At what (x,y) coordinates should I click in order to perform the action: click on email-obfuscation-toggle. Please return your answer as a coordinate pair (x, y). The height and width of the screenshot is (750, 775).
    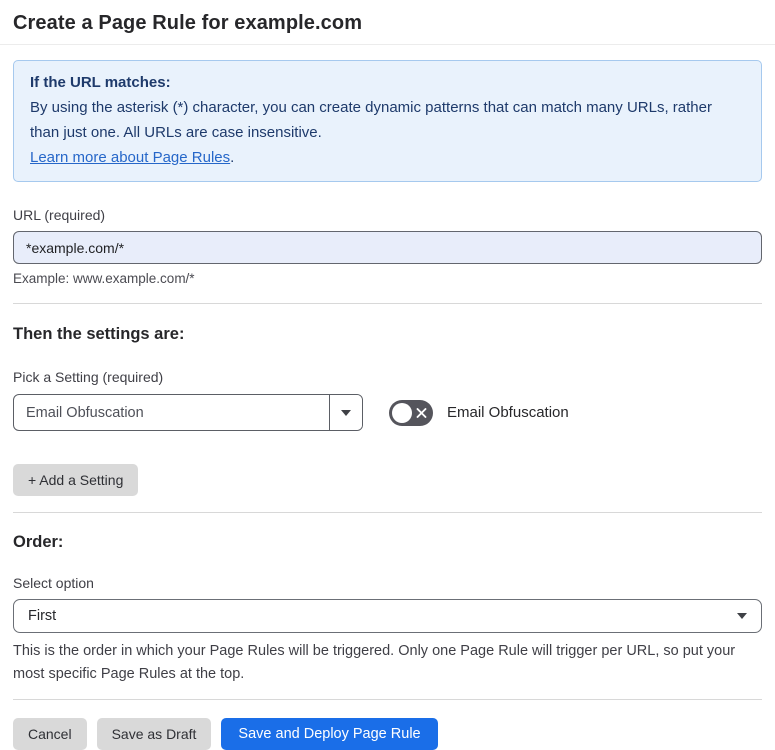
    Looking at the image, I should click on (411, 412).